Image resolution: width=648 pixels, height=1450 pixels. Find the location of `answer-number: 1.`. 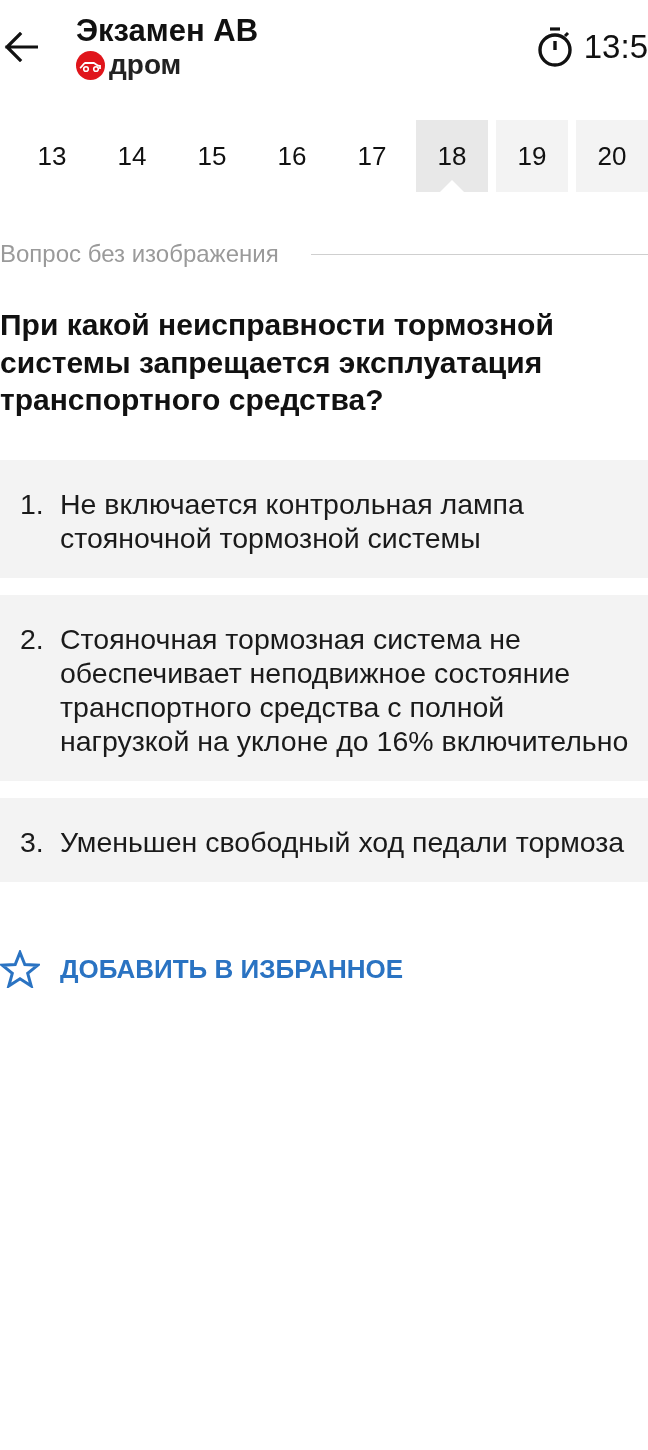

answer-number: 1. is located at coordinates (32, 504).